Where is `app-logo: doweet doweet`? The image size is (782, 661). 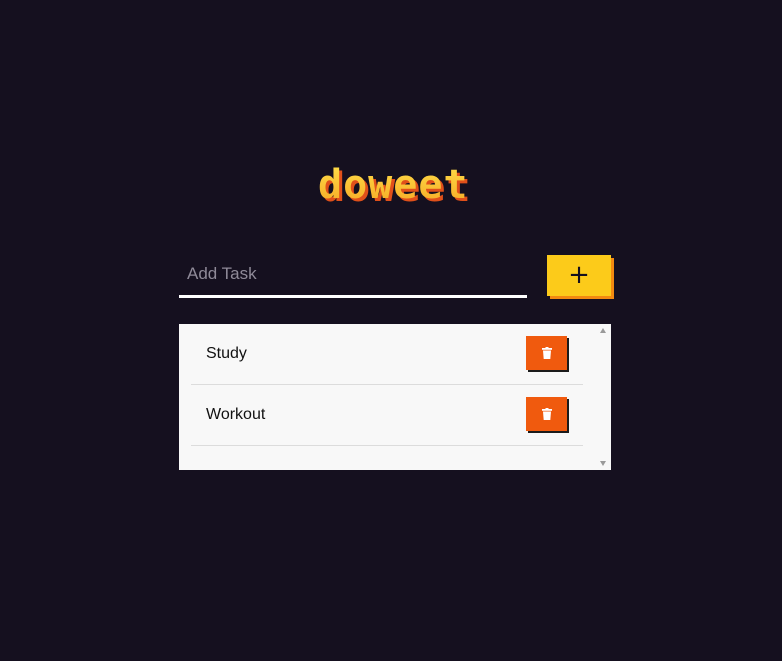 app-logo: doweet doweet is located at coordinates (395, 183).